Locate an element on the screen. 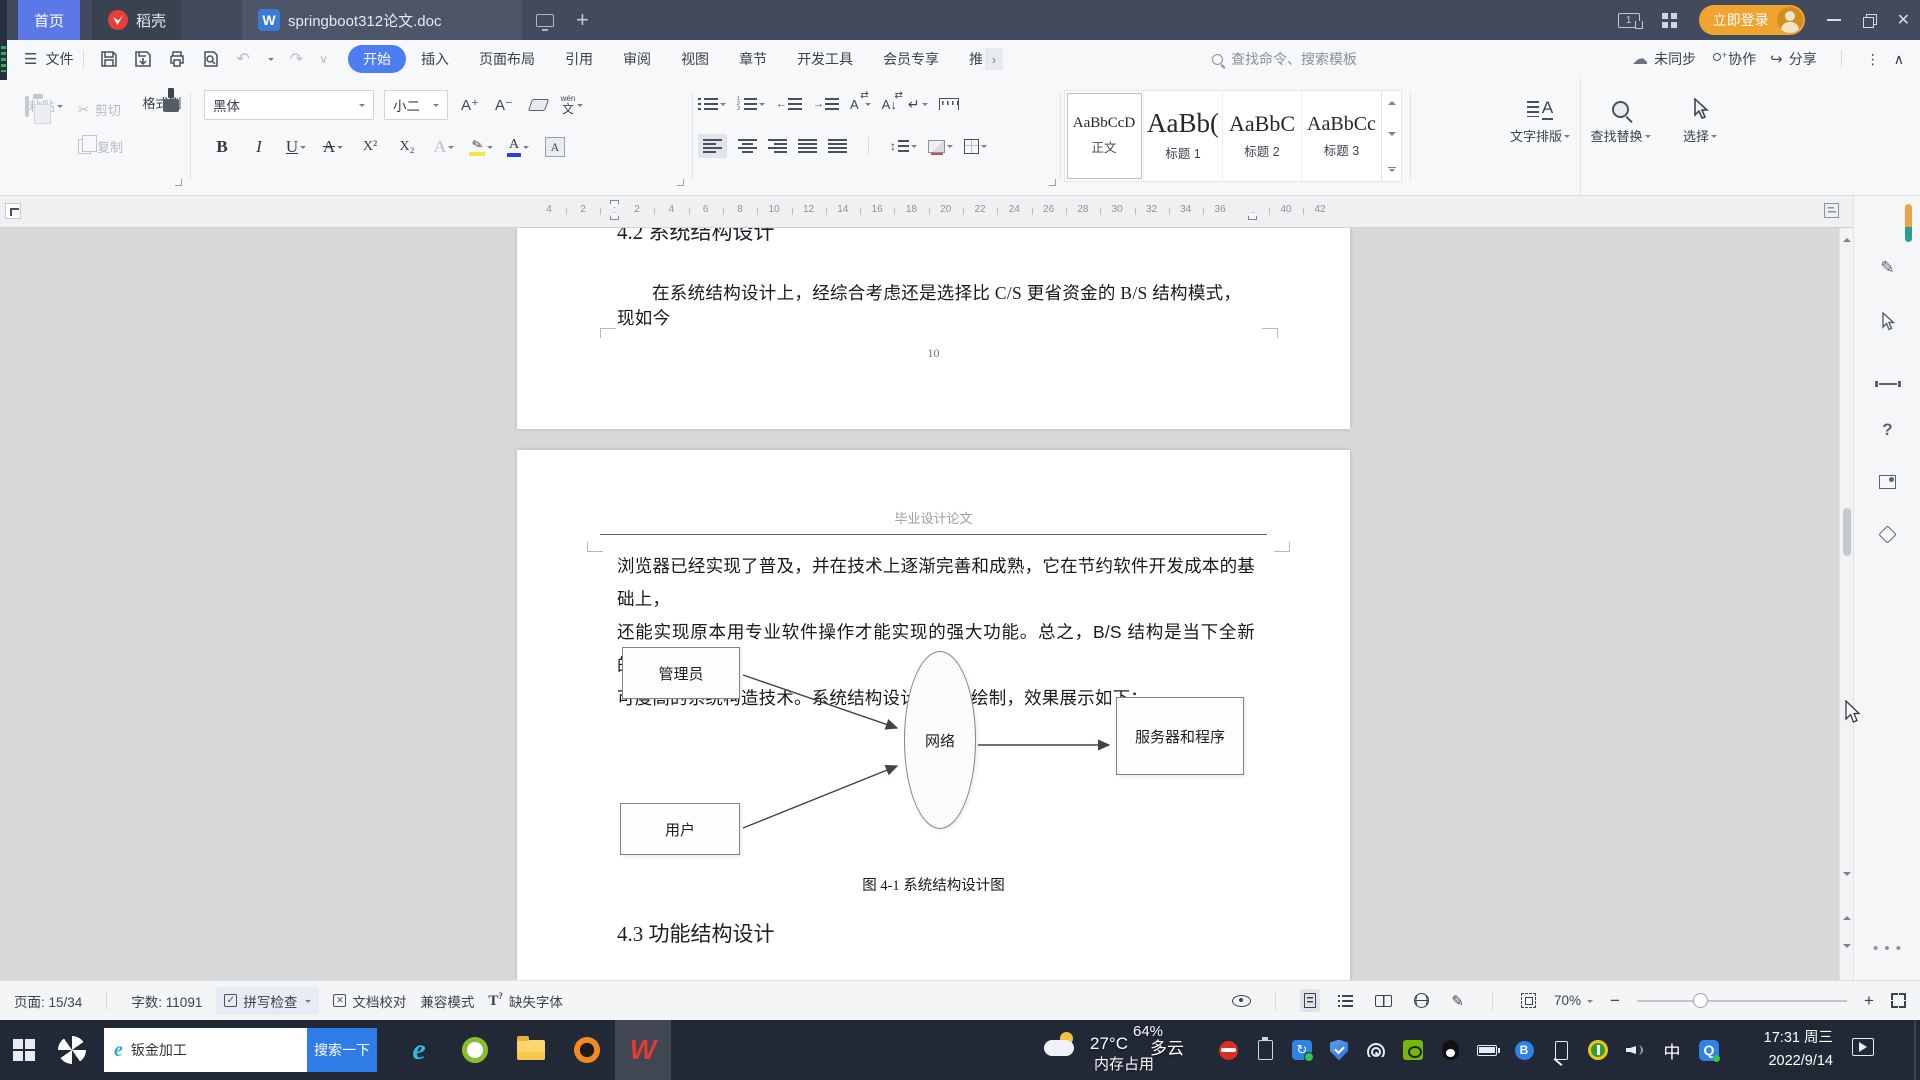 The width and height of the screenshot is (1920, 1080). previous-page-icon is located at coordinates (1847, 916).